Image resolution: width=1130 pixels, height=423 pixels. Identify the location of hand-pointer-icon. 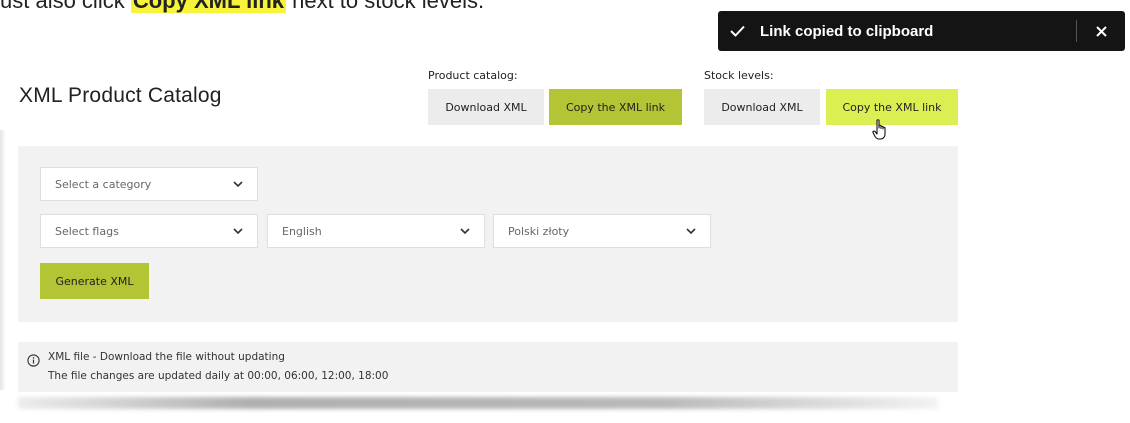
(881, 132).